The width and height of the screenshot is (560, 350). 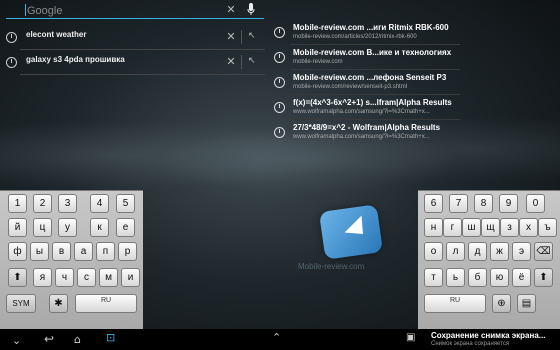 What do you see at coordinates (499, 251) in the screenshot?
I see `key: ж` at bounding box center [499, 251].